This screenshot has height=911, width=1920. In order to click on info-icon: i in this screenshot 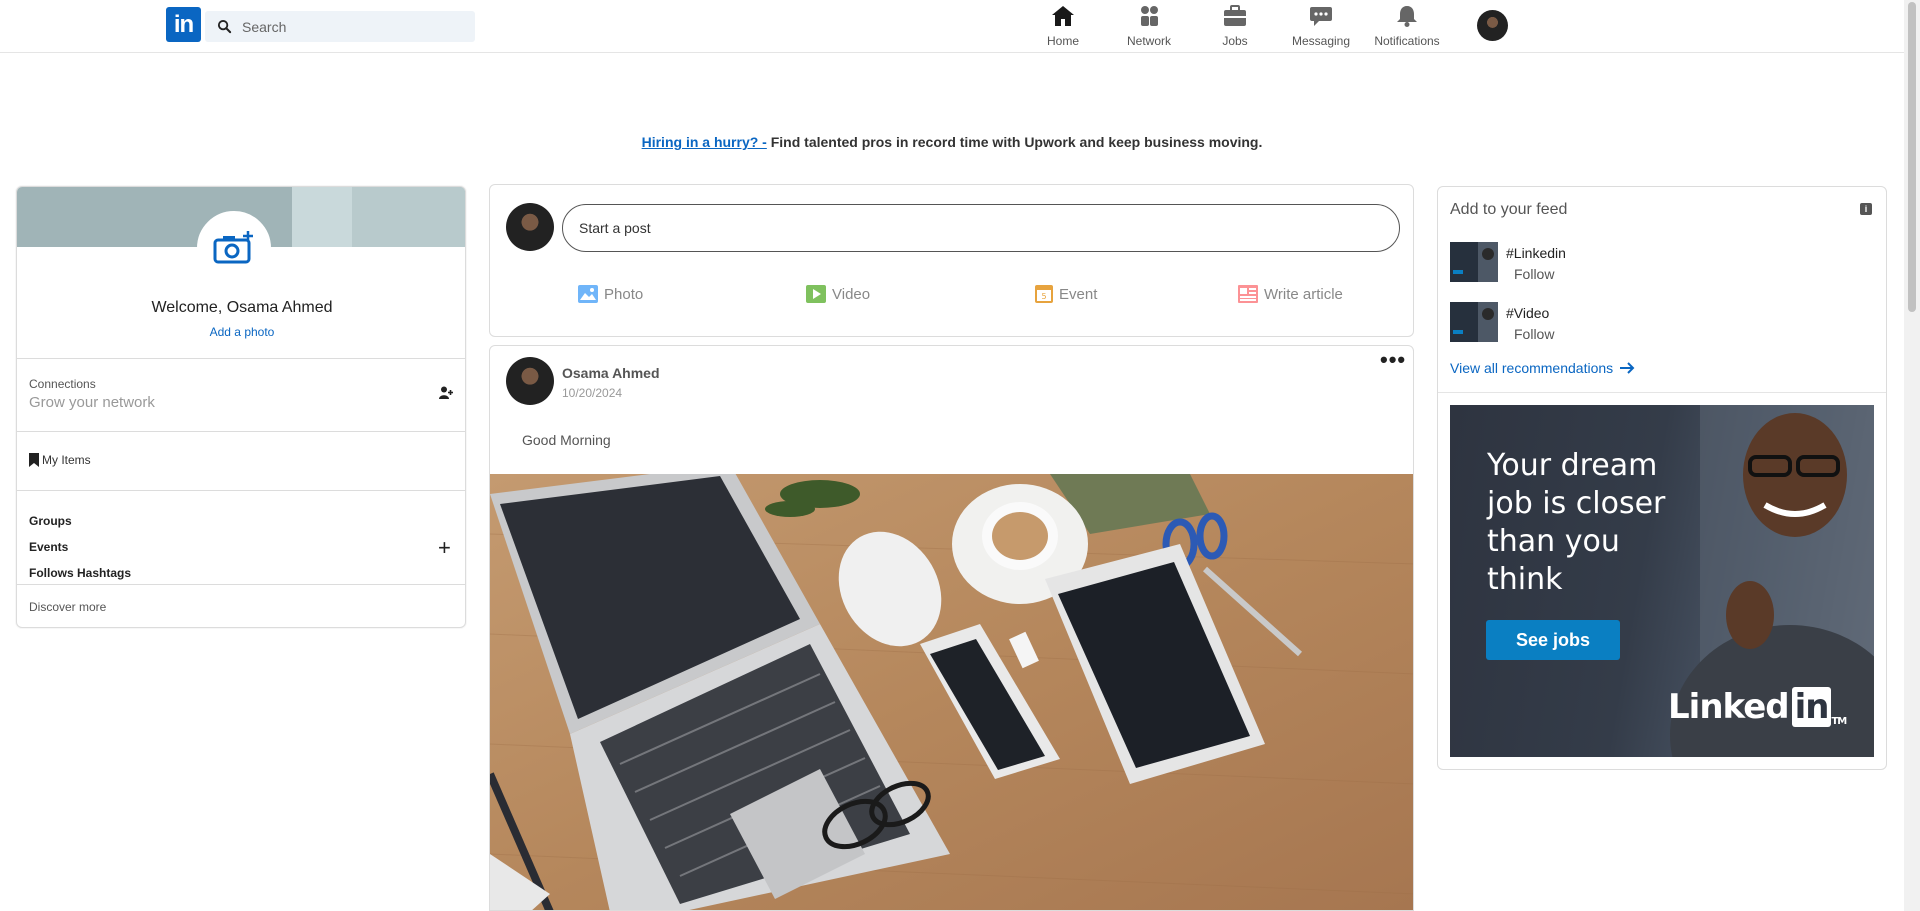, I will do `click(1866, 209)`.